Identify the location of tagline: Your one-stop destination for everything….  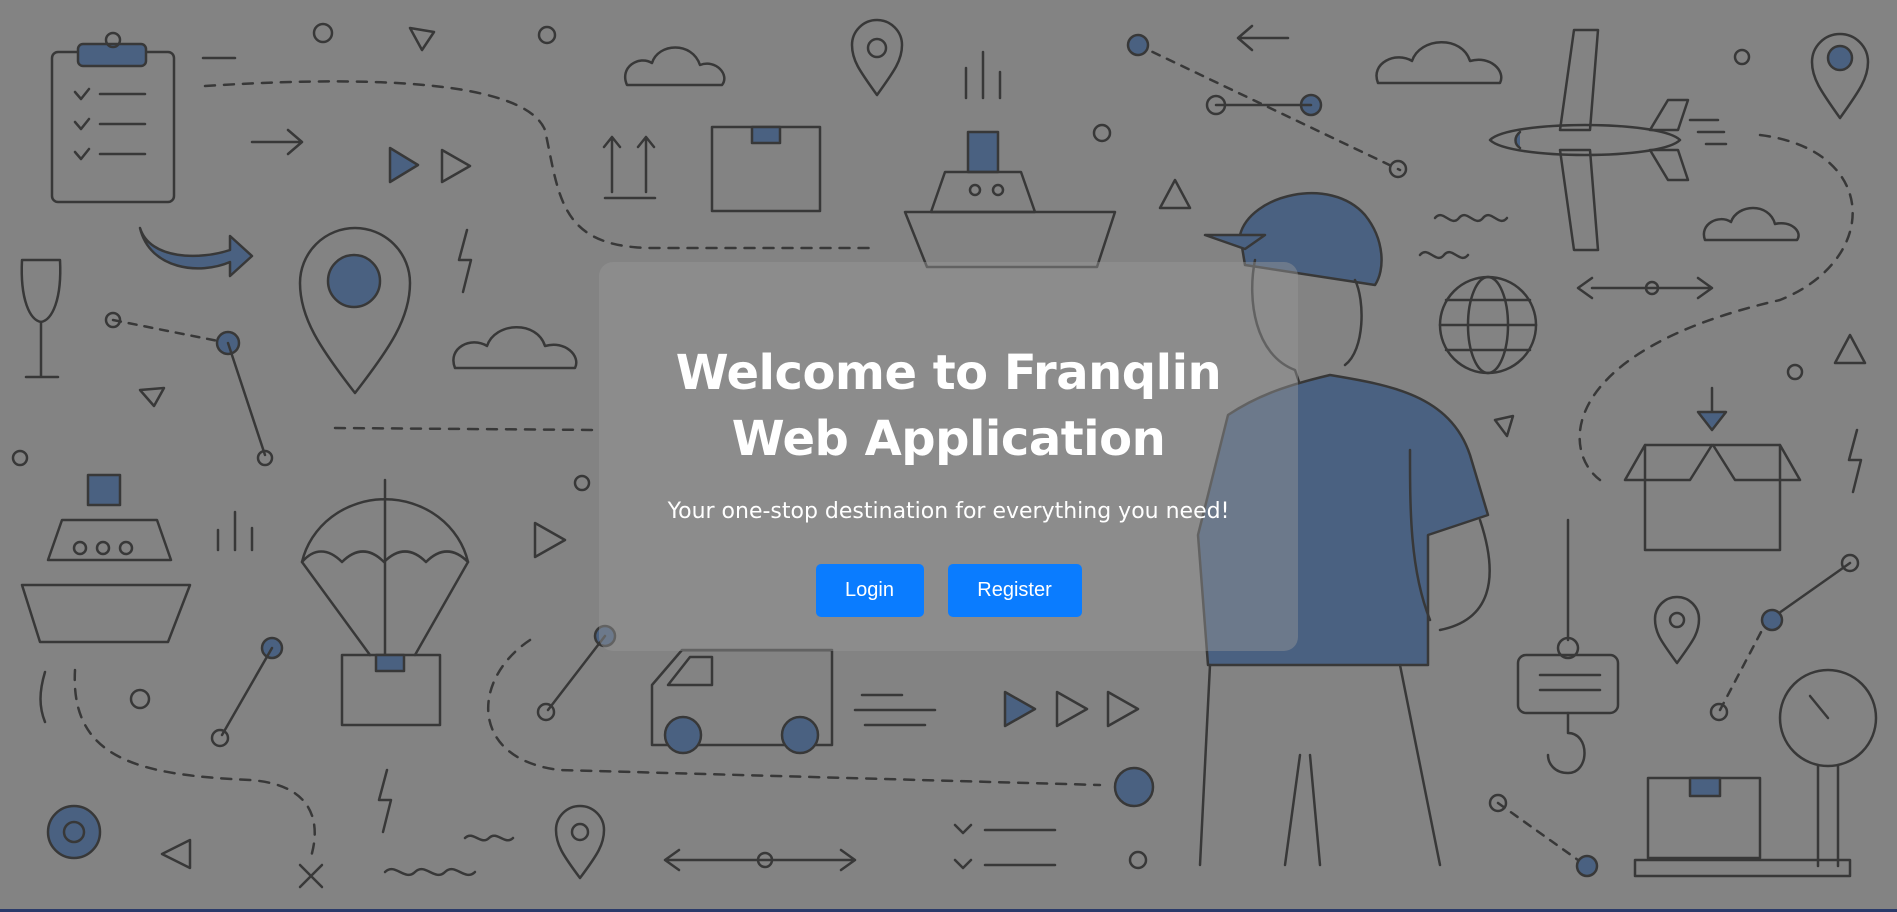
(948, 511).